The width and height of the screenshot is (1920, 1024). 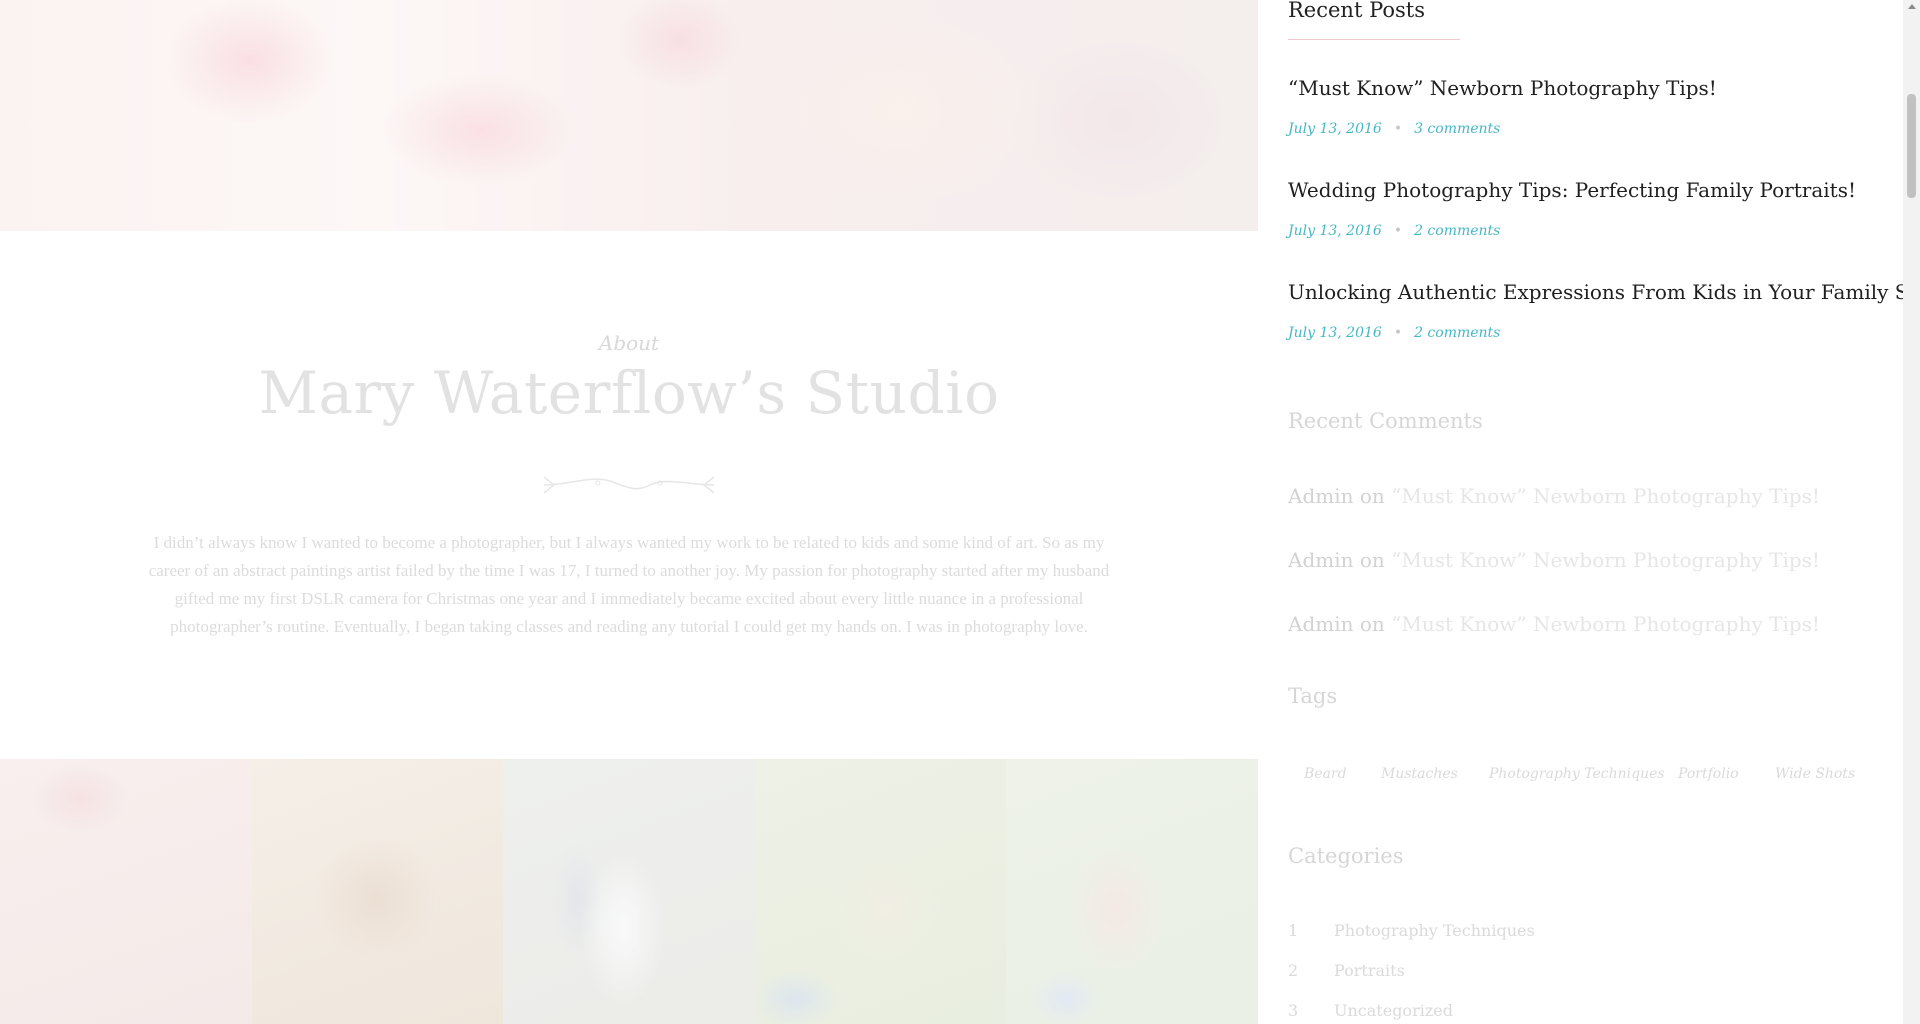 I want to click on tag-link: Portfolio, so click(x=1708, y=774).